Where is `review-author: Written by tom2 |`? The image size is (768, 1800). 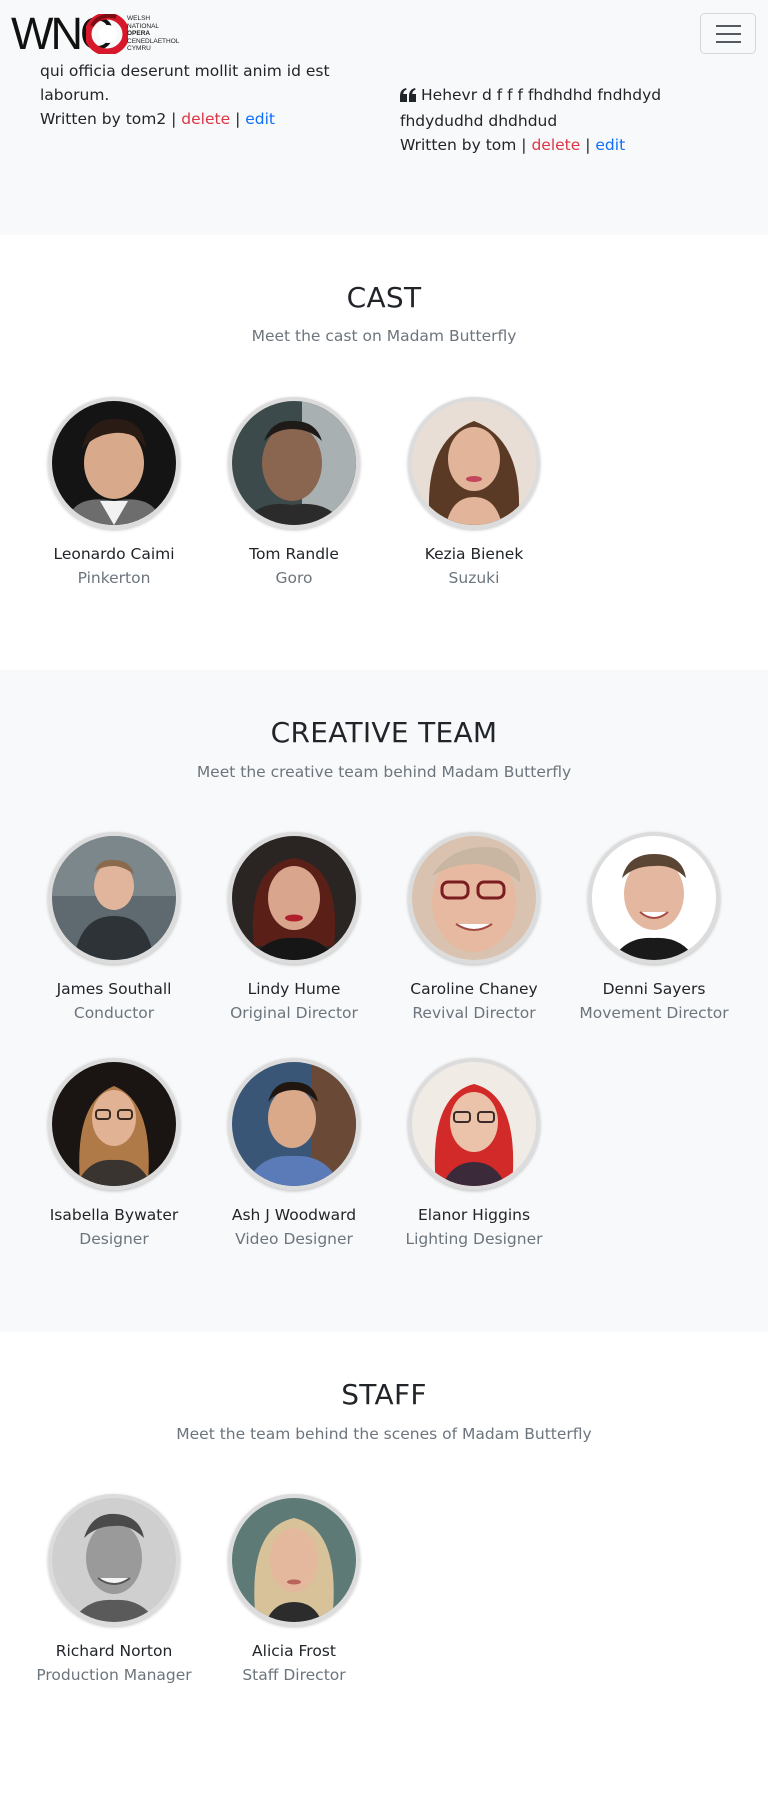
review-author: Written by tom2 | is located at coordinates (108, 119).